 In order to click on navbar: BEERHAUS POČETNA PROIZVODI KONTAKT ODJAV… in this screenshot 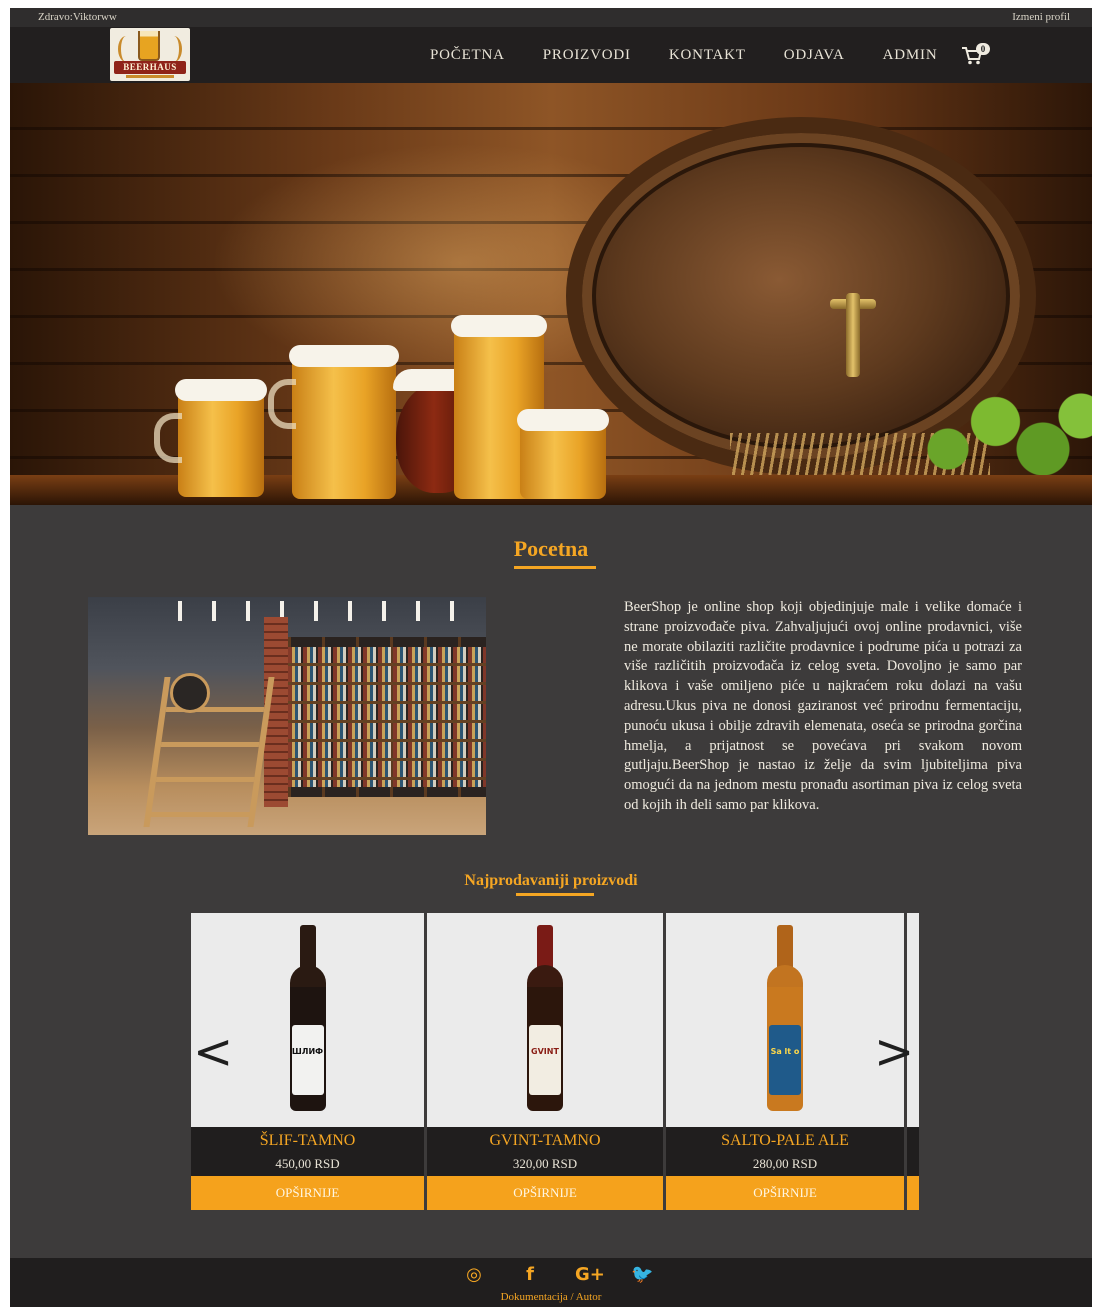, I will do `click(551, 55)`.